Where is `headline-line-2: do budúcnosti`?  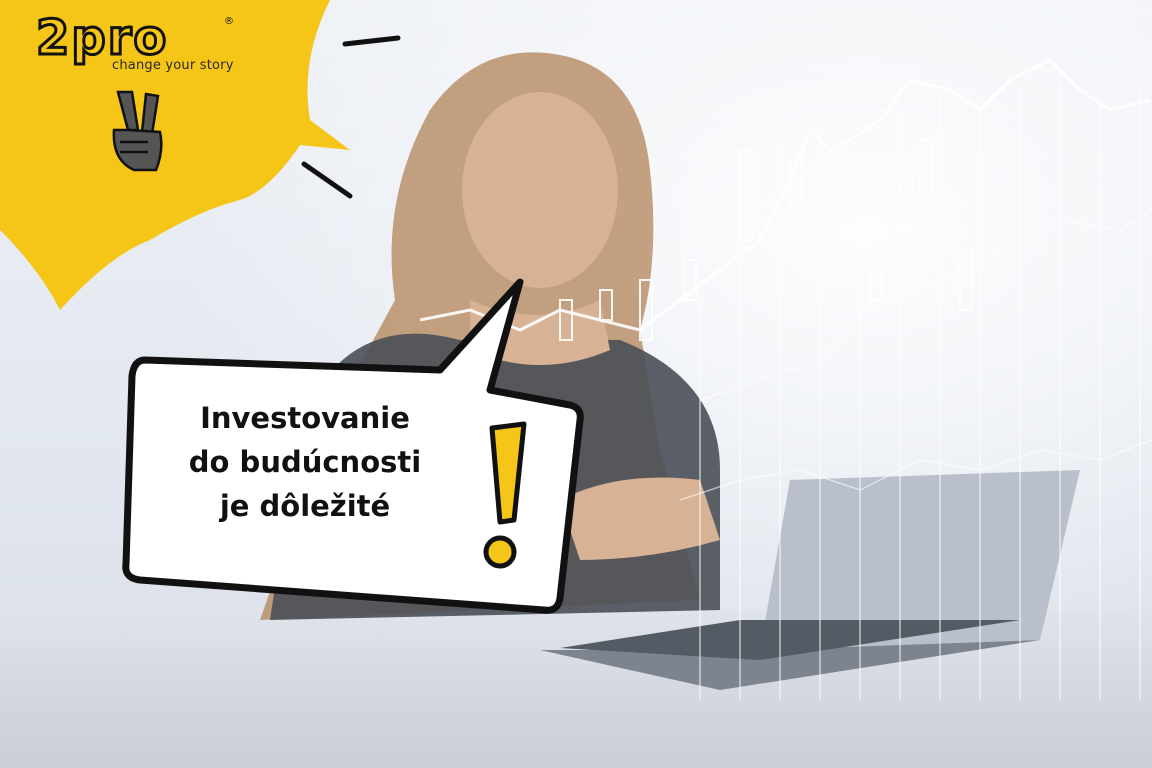
headline-line-2: do budúcnosti is located at coordinates (305, 462).